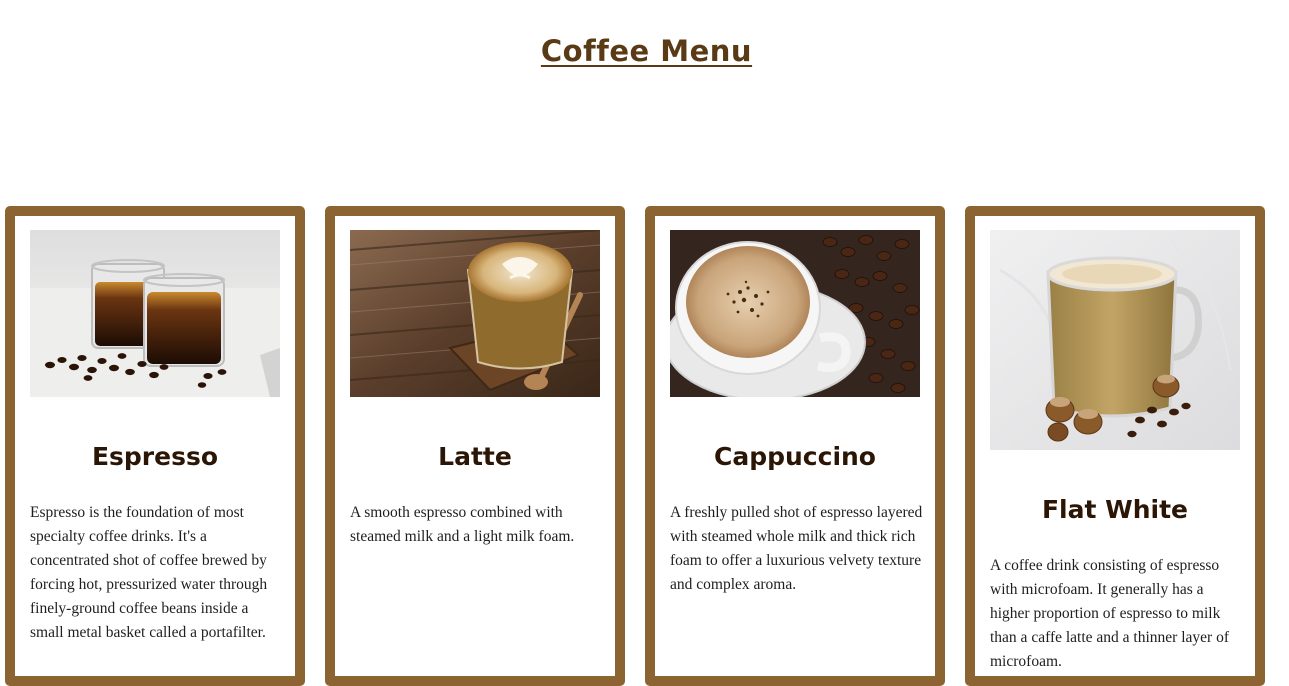 This screenshot has height=686, width=1289. Describe the element at coordinates (795, 313) in the screenshot. I see `cappuccino-image` at that location.